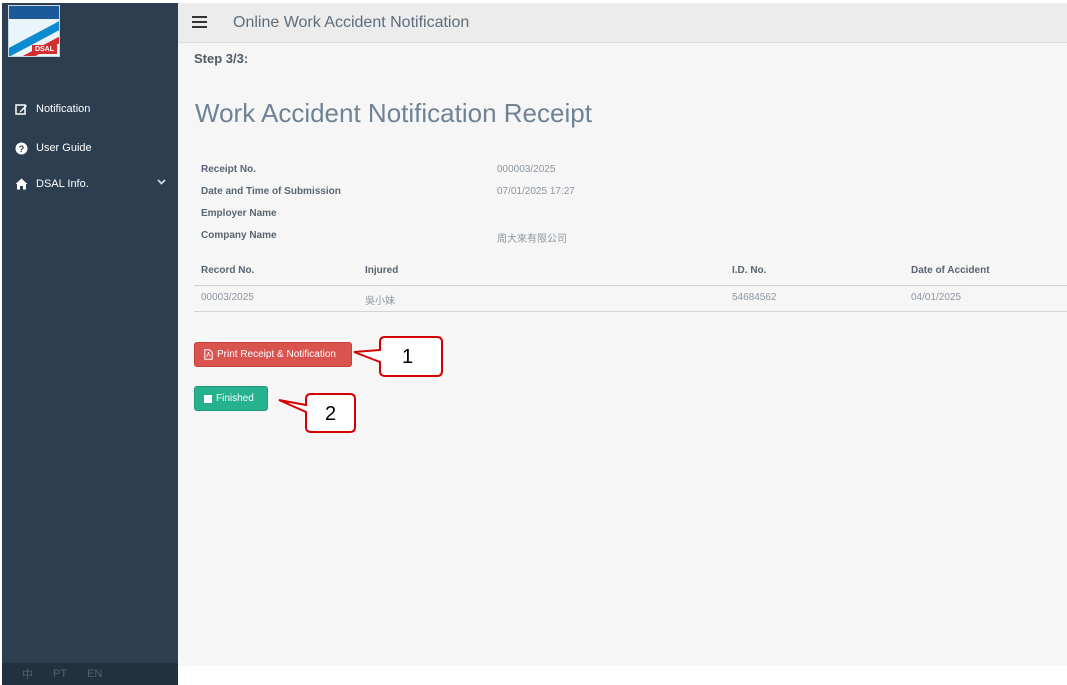  I want to click on top-bar: Online Work Accident Notification, so click(622, 23).